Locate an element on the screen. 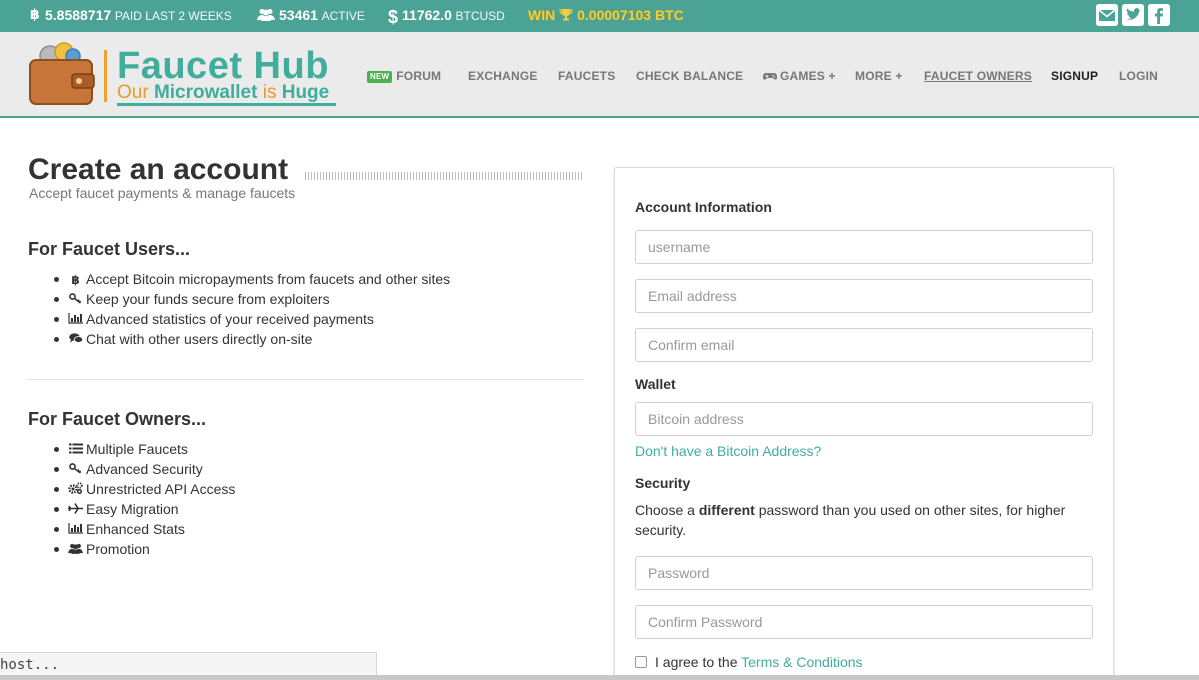 The width and height of the screenshot is (1199, 680). nav-login: LOGIN is located at coordinates (1138, 78).